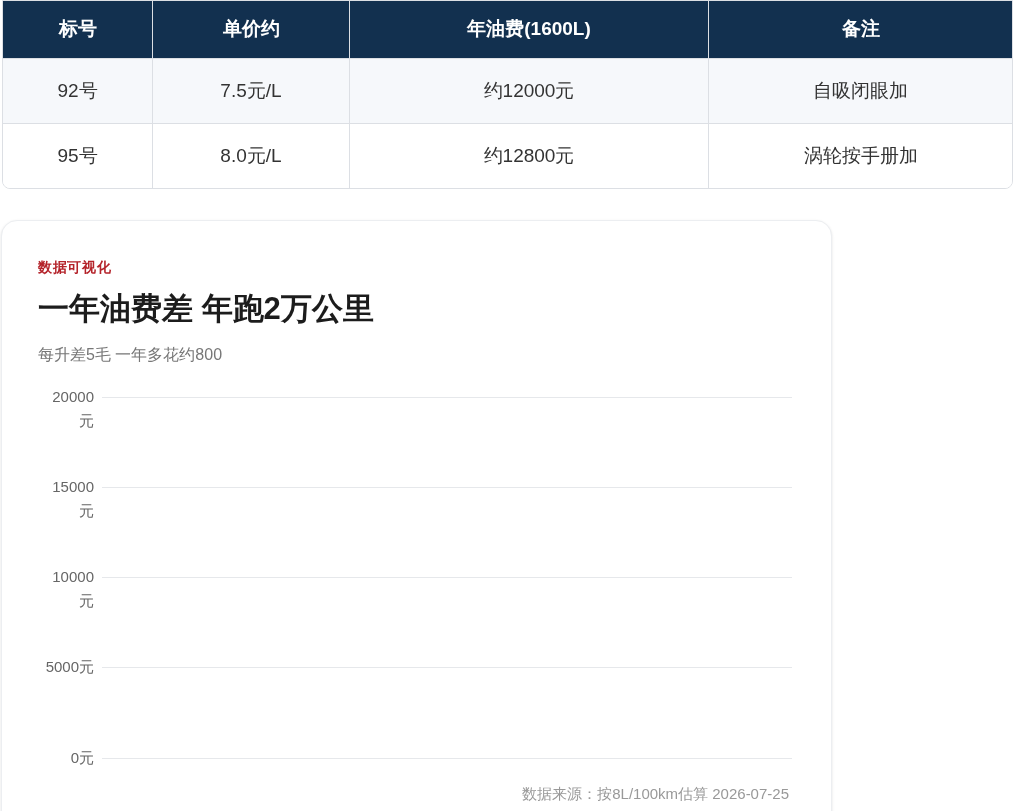 This screenshot has width=1015, height=811. What do you see at coordinates (206, 309) in the screenshot?
I see `chart-title: 一年油费差 年跑2万公里` at bounding box center [206, 309].